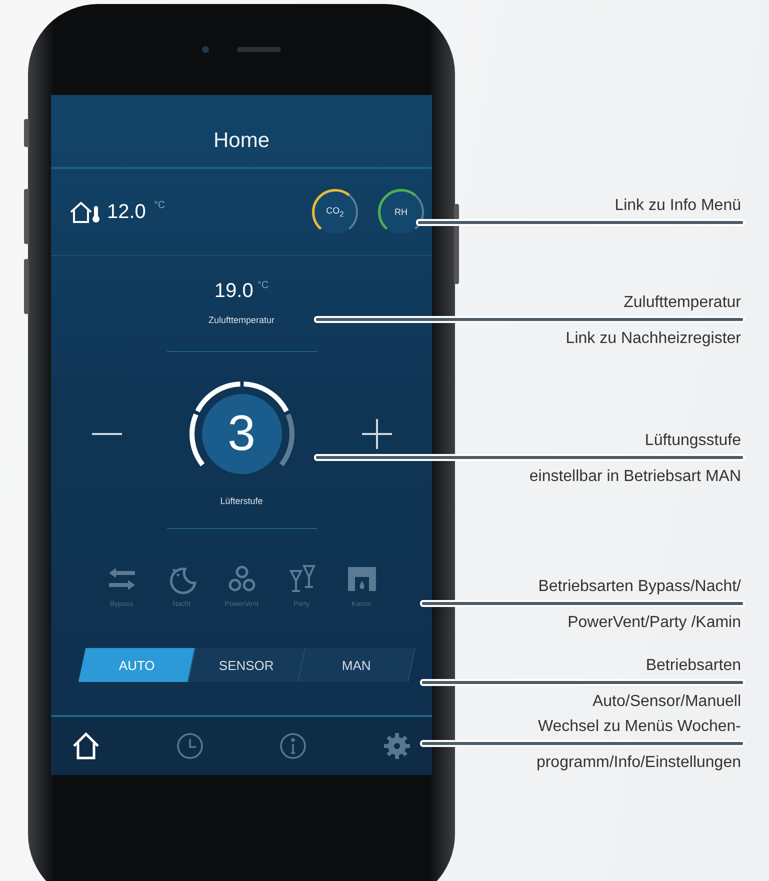 This screenshot has height=881, width=769. I want to click on mode-tab: SENSOR, so click(247, 665).